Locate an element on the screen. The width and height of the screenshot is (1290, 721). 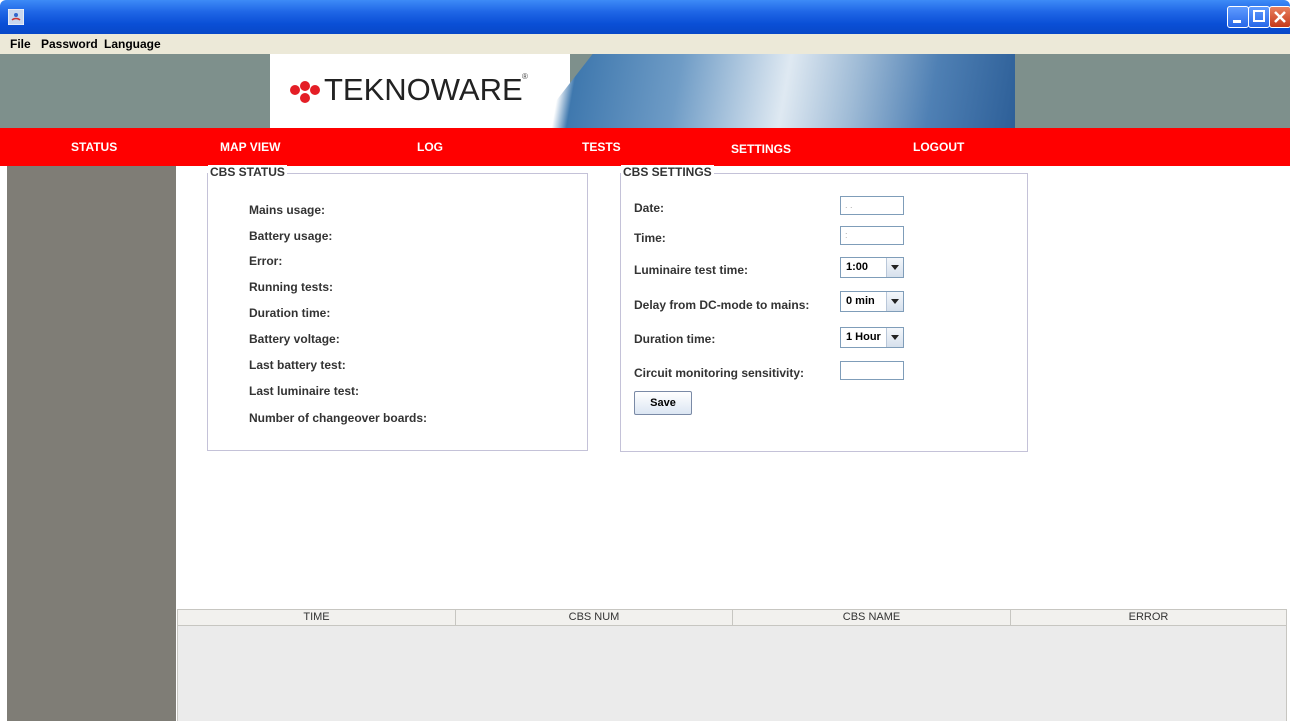
left-sidebar is located at coordinates (91, 443).